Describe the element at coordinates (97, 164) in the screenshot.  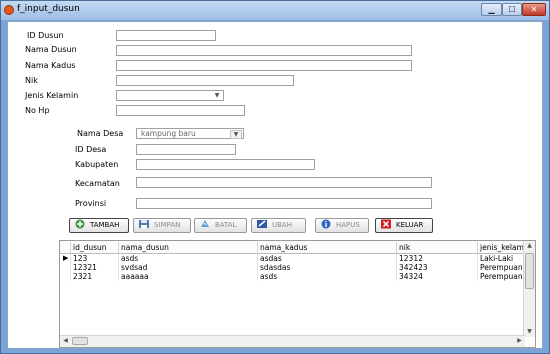
I see `kabupaten-label: Kabupaten` at that location.